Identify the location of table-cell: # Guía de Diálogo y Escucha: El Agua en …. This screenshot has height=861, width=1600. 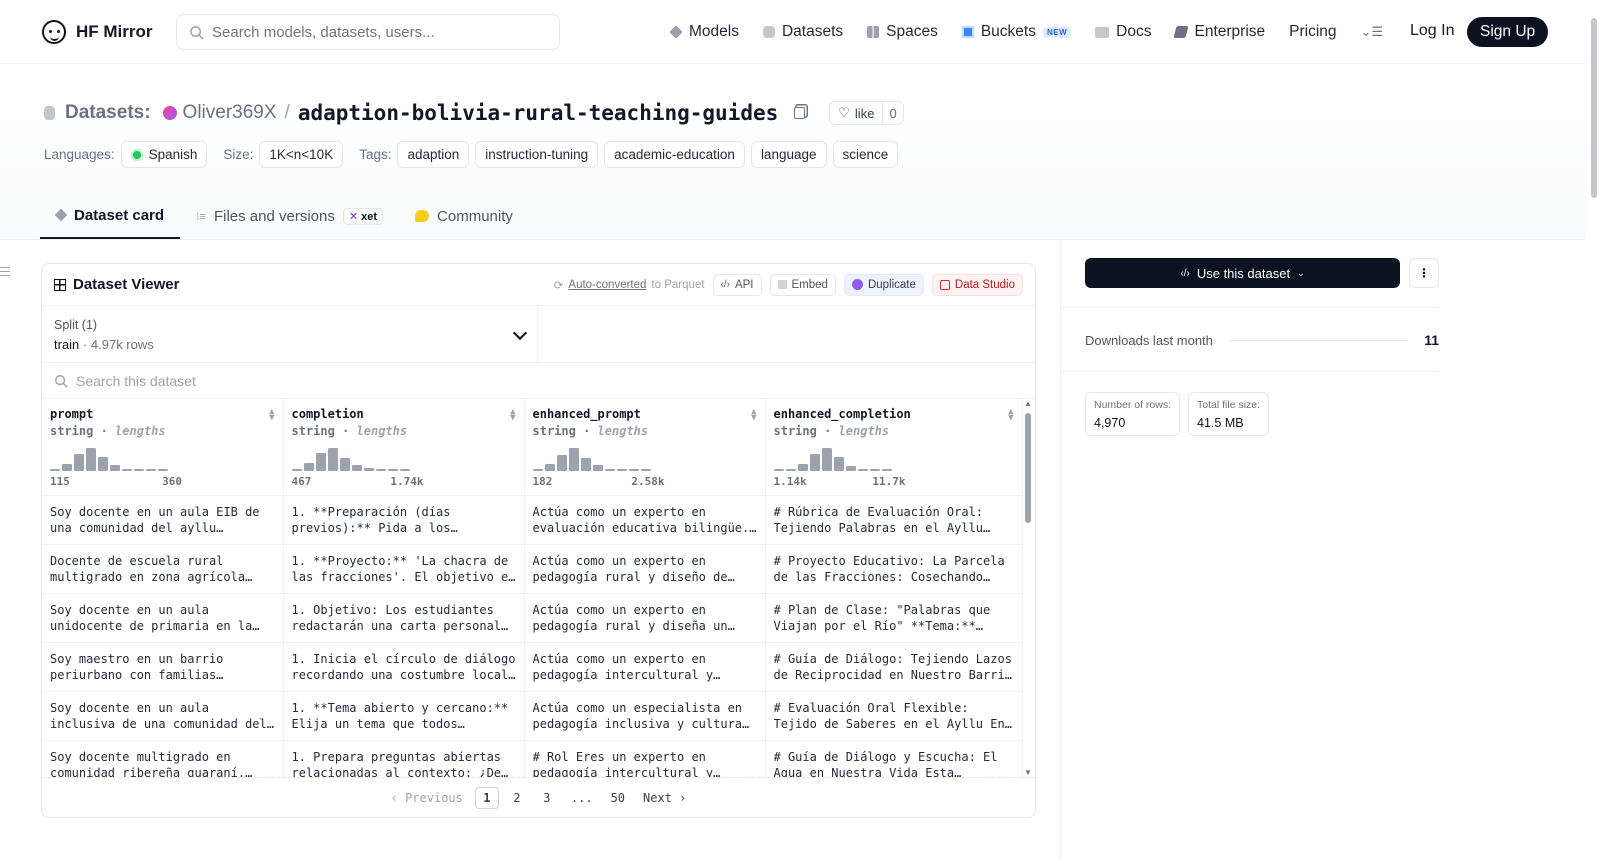
(894, 758).